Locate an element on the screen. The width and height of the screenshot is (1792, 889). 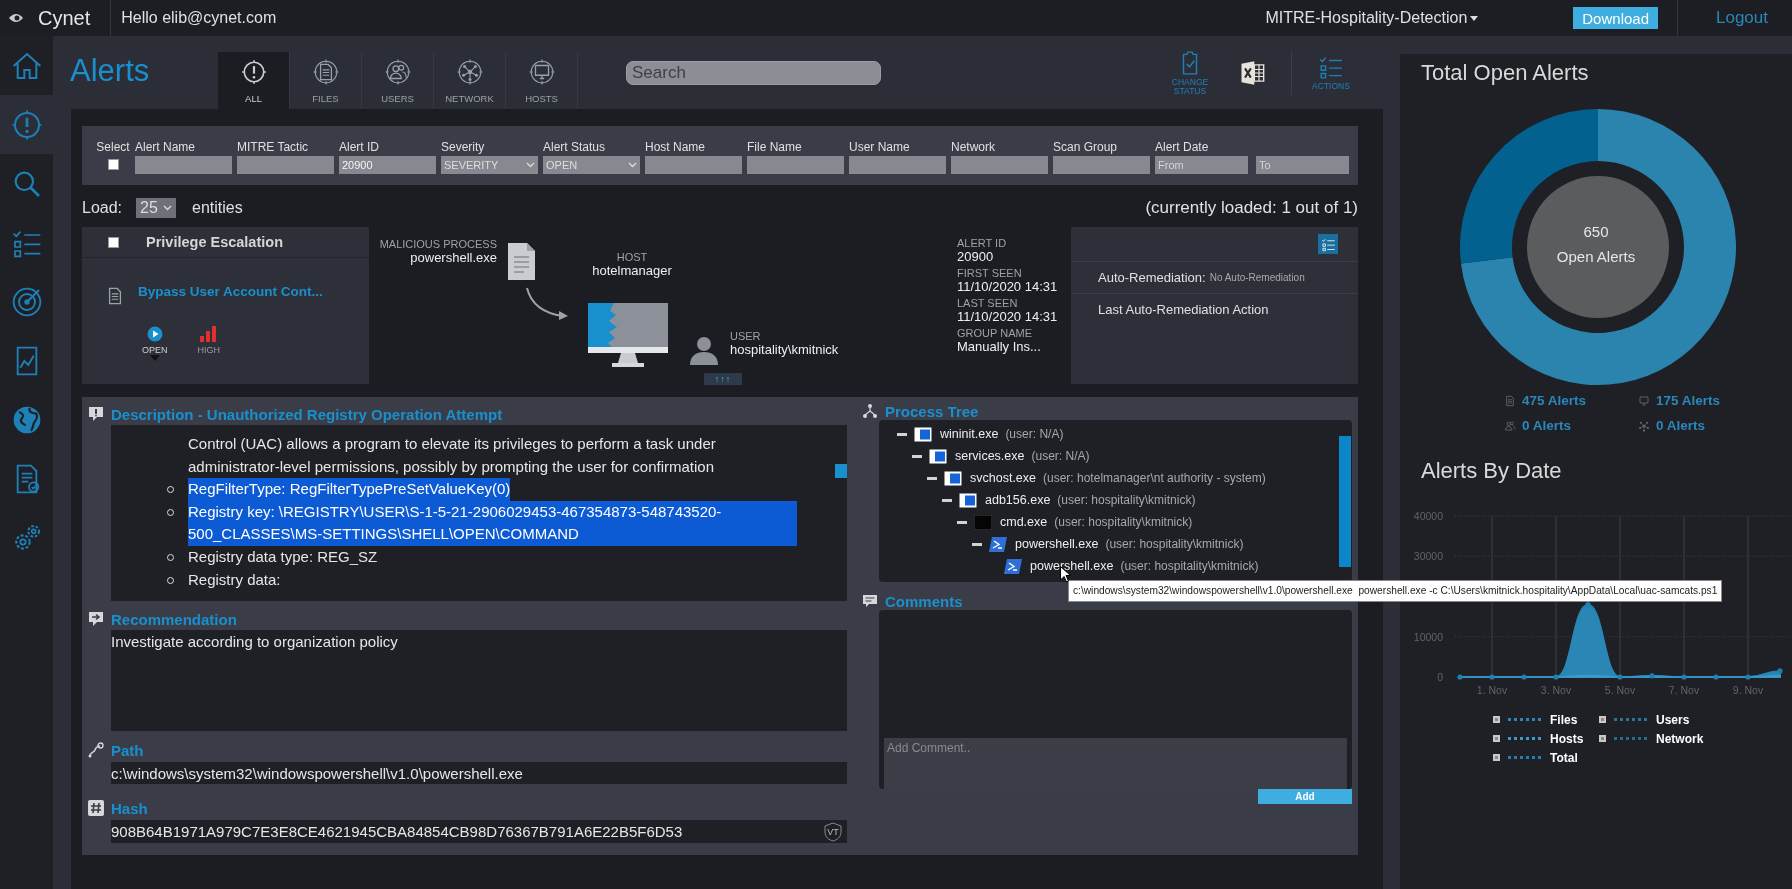
field-label: Severity is located at coordinates (463, 148).